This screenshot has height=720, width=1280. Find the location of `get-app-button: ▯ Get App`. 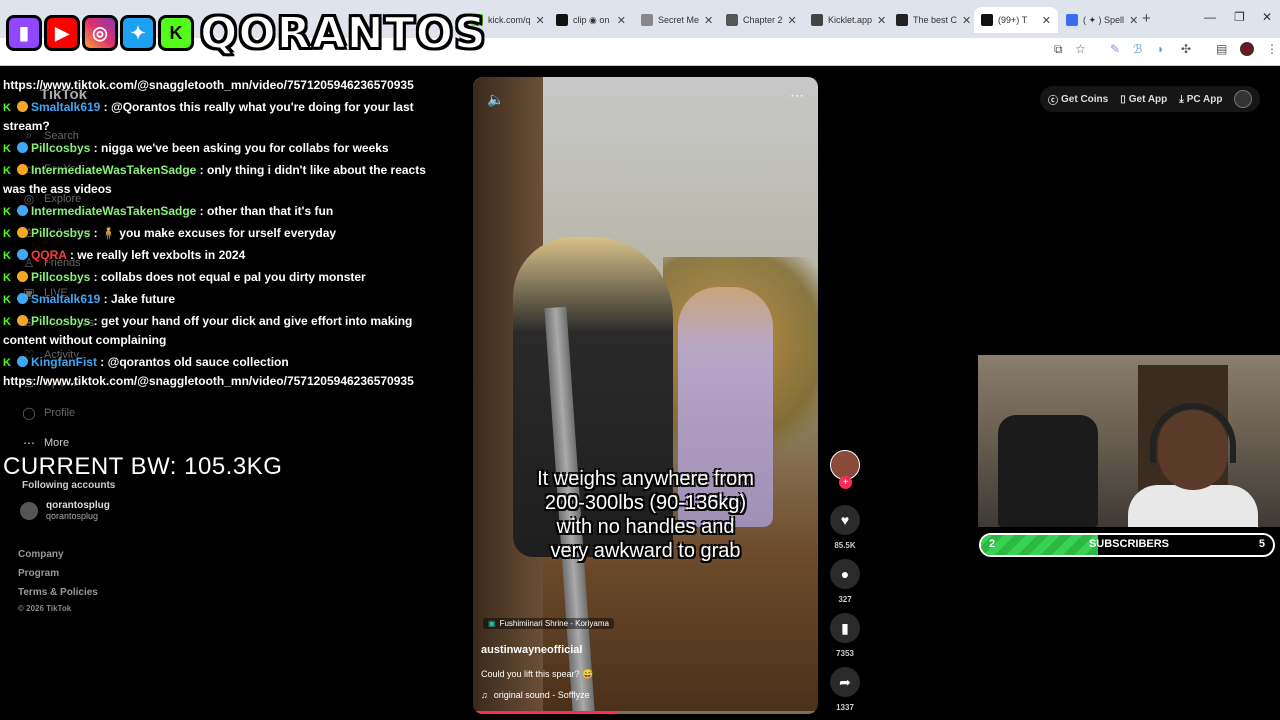

get-app-button: ▯ Get App is located at coordinates (1143, 99).